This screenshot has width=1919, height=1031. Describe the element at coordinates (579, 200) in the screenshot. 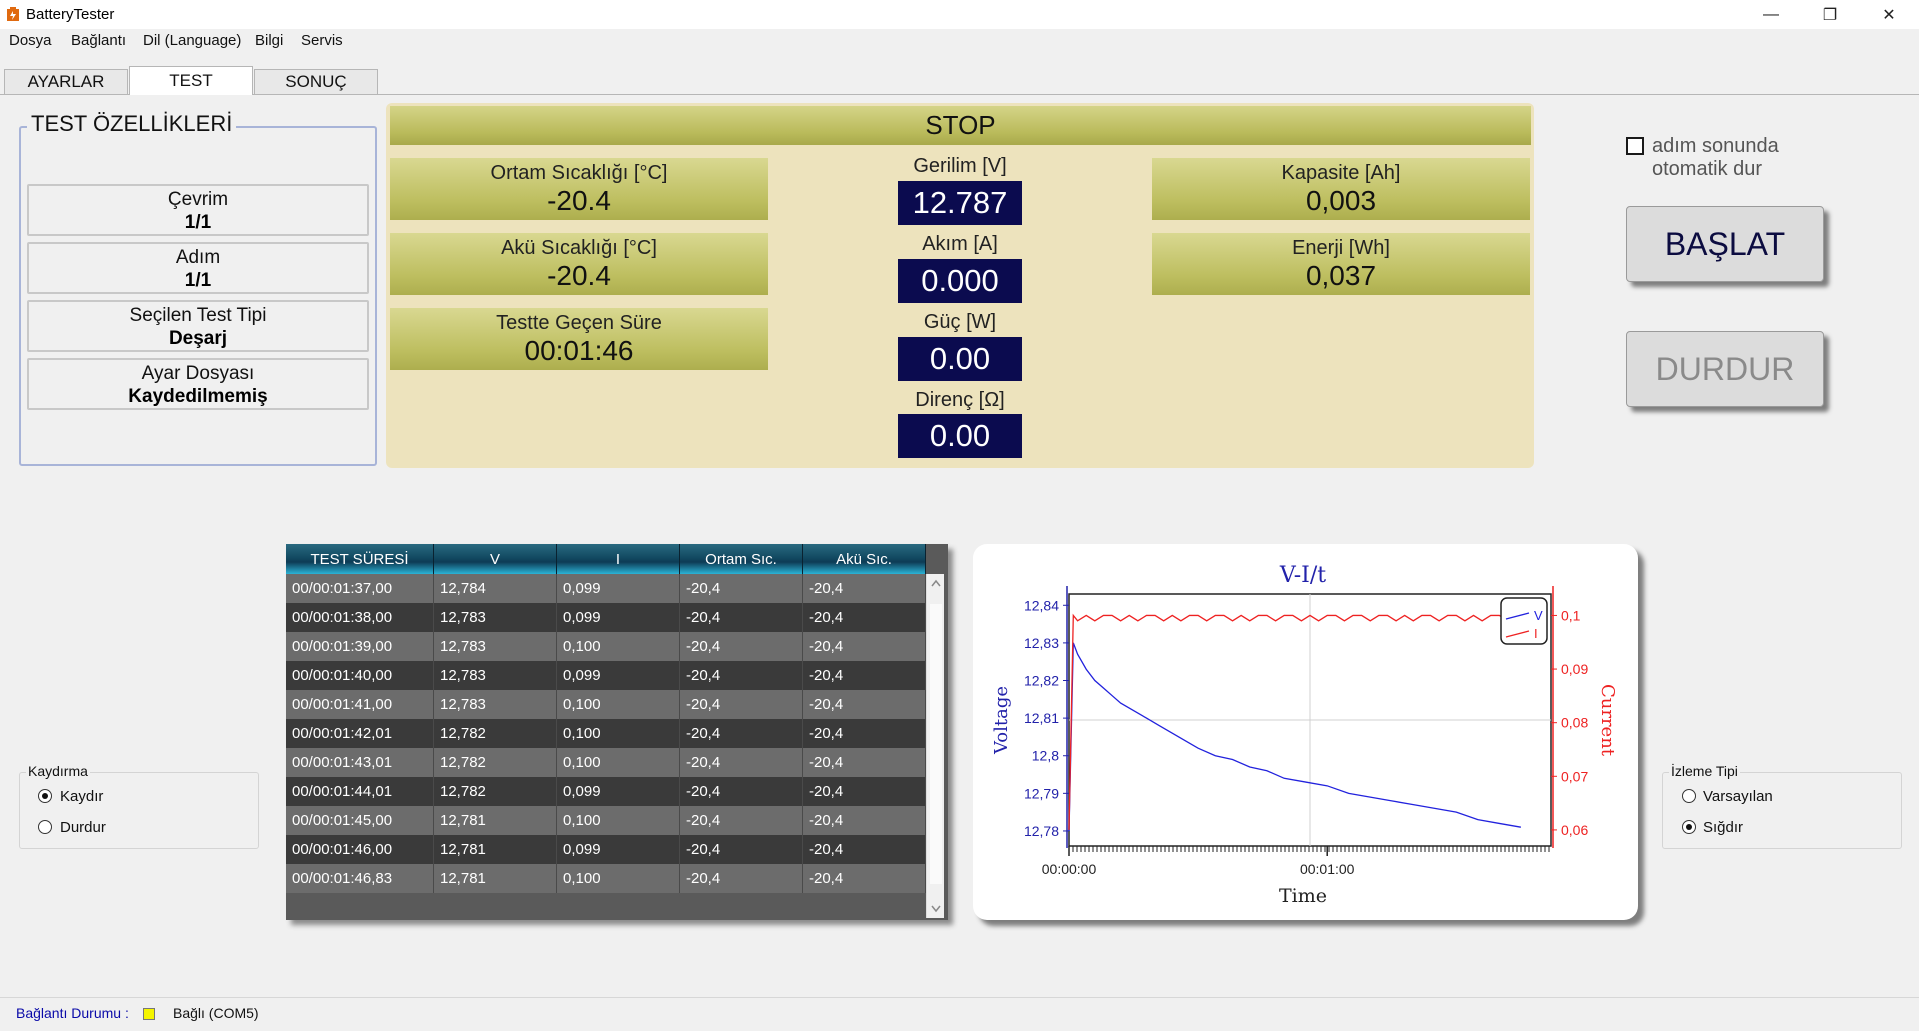

I see `ambient-temp-value: -20.4` at that location.